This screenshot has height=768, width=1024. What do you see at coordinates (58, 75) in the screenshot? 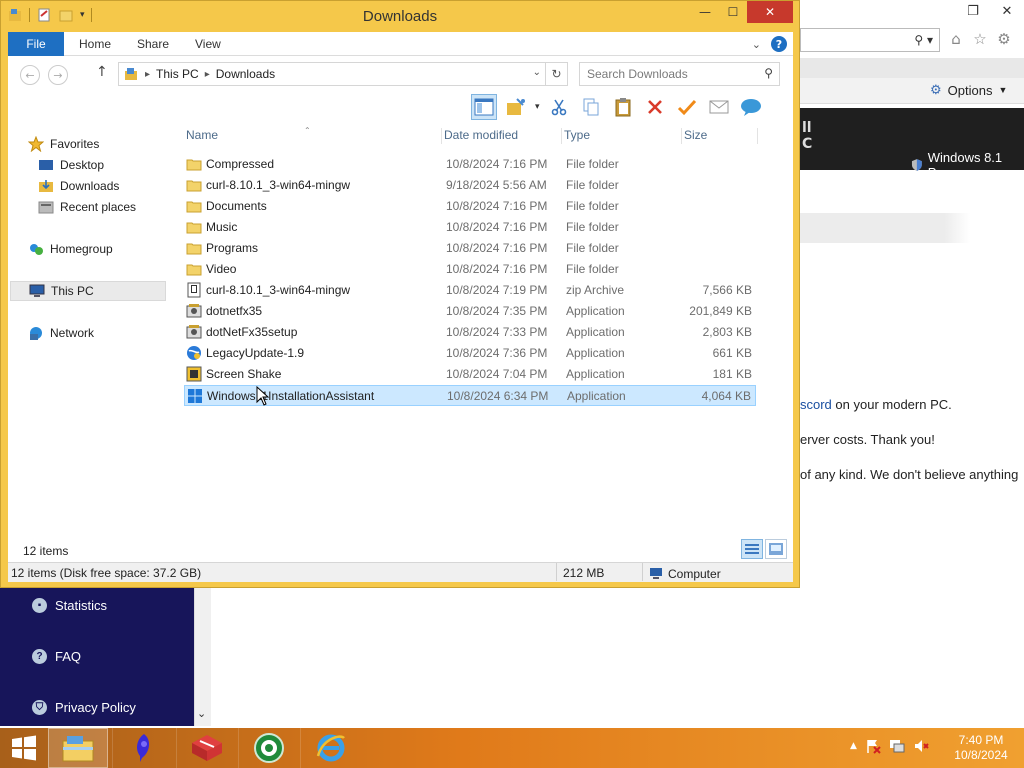
I see `forward-button: →` at bounding box center [58, 75].